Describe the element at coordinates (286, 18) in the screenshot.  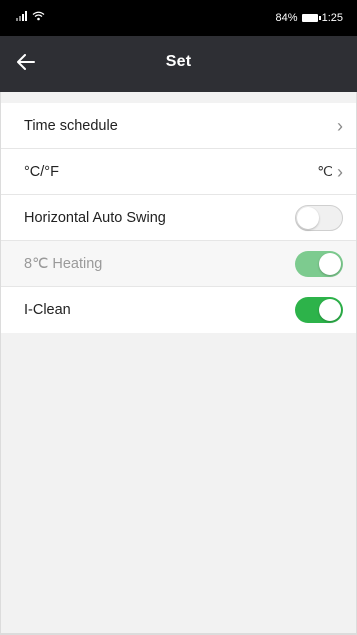
I see `battery-percent: 84%` at that location.